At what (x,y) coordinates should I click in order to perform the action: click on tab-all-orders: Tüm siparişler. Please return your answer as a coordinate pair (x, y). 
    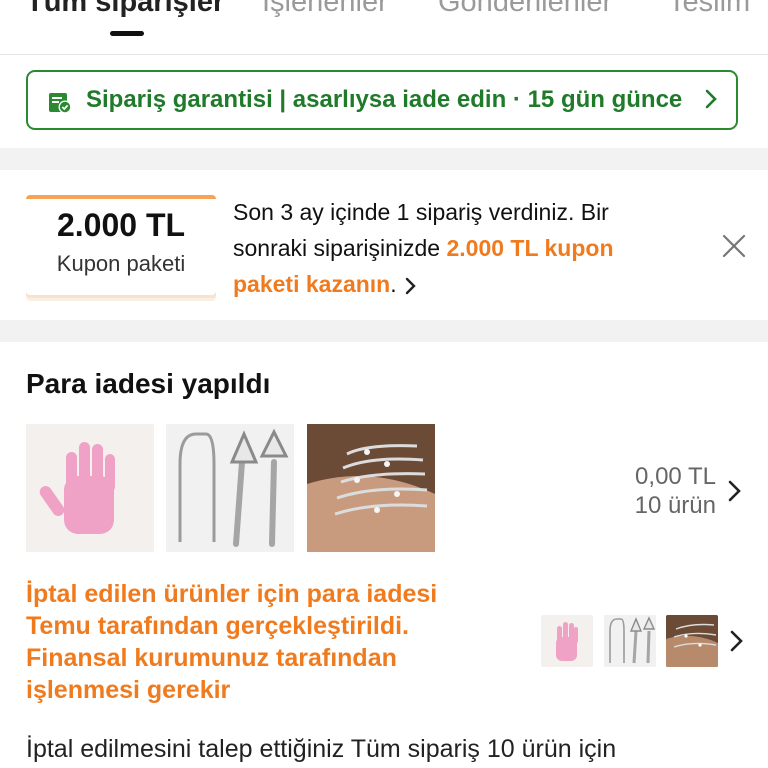
    Looking at the image, I should click on (125, 9).